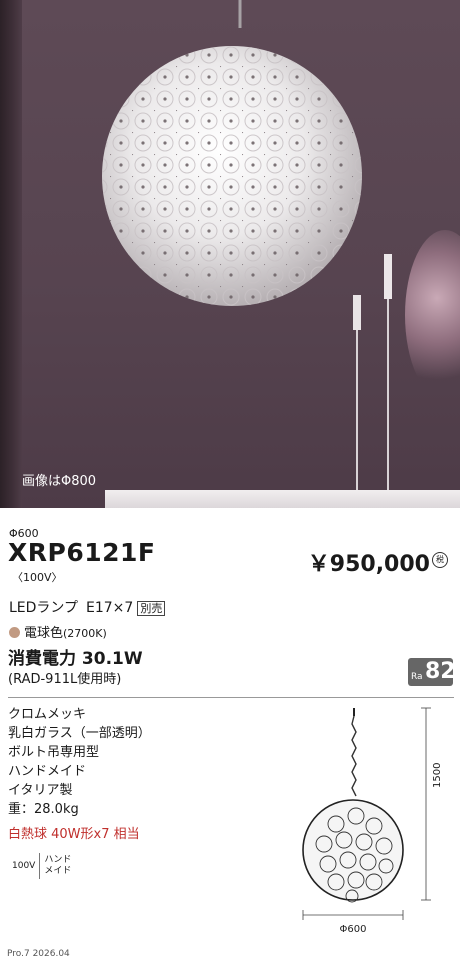  I want to click on drawing-height-label: 1500, so click(437, 775).